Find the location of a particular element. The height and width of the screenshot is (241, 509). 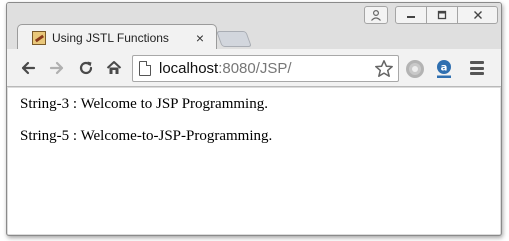

minimize-button is located at coordinates (411, 15).